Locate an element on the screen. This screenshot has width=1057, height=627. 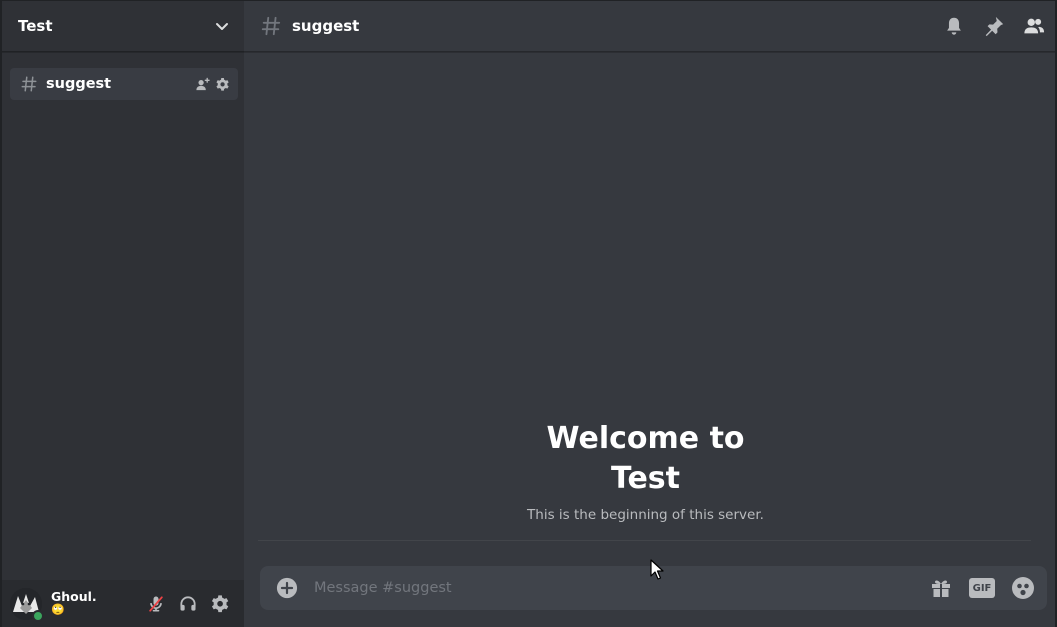
avatar is located at coordinates (27, 604).